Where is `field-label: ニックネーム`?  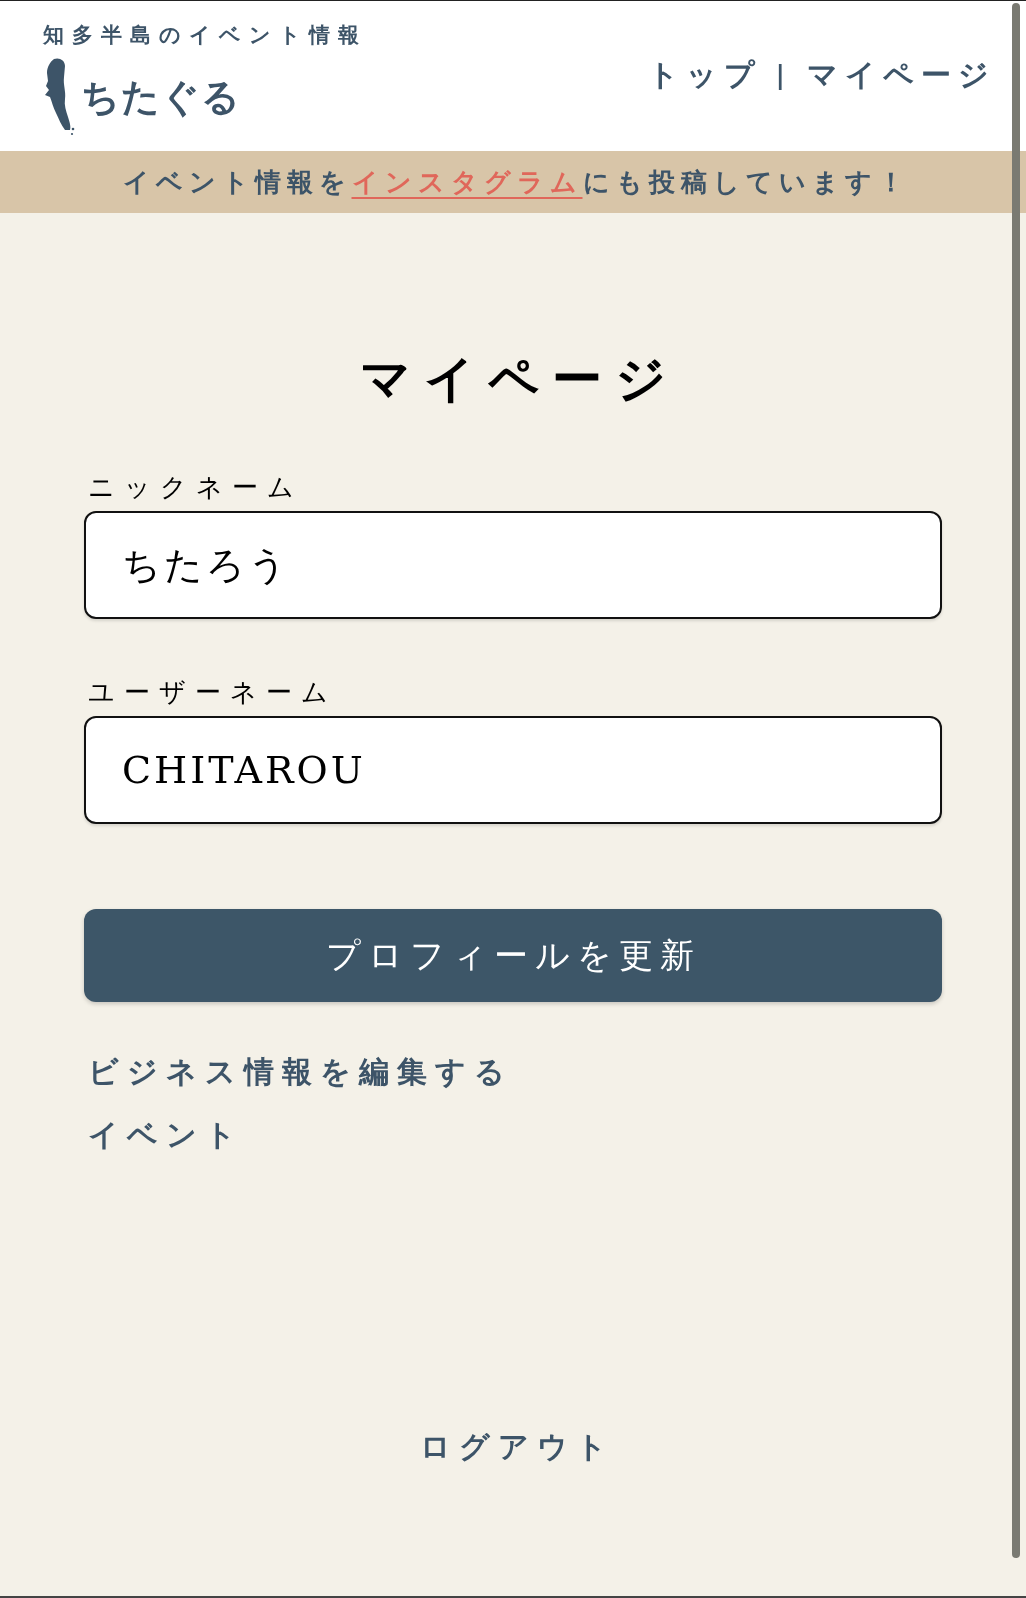 field-label: ニックネーム is located at coordinates (195, 487).